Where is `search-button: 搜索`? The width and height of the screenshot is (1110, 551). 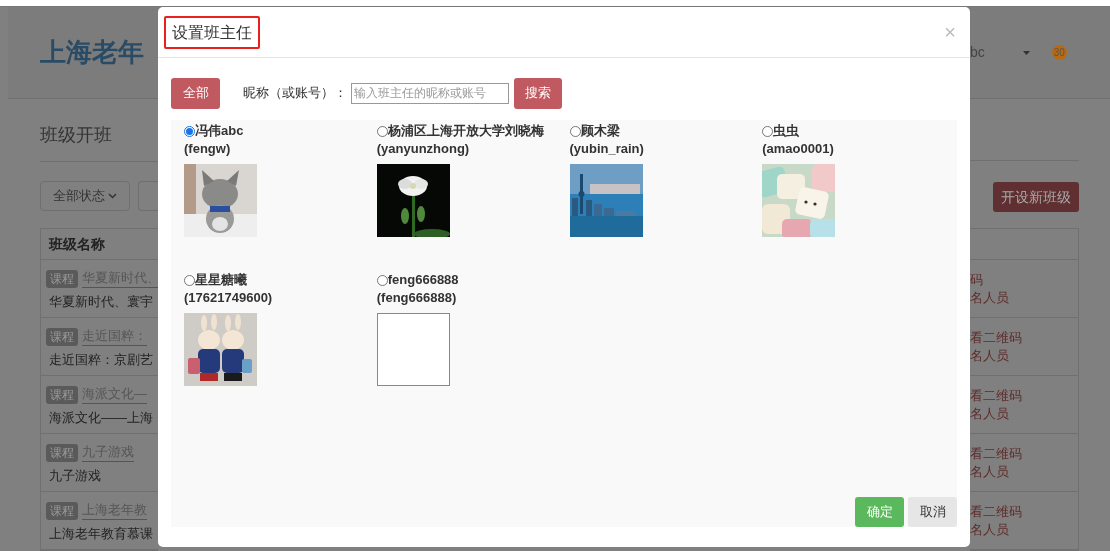
search-button: 搜索 is located at coordinates (538, 93).